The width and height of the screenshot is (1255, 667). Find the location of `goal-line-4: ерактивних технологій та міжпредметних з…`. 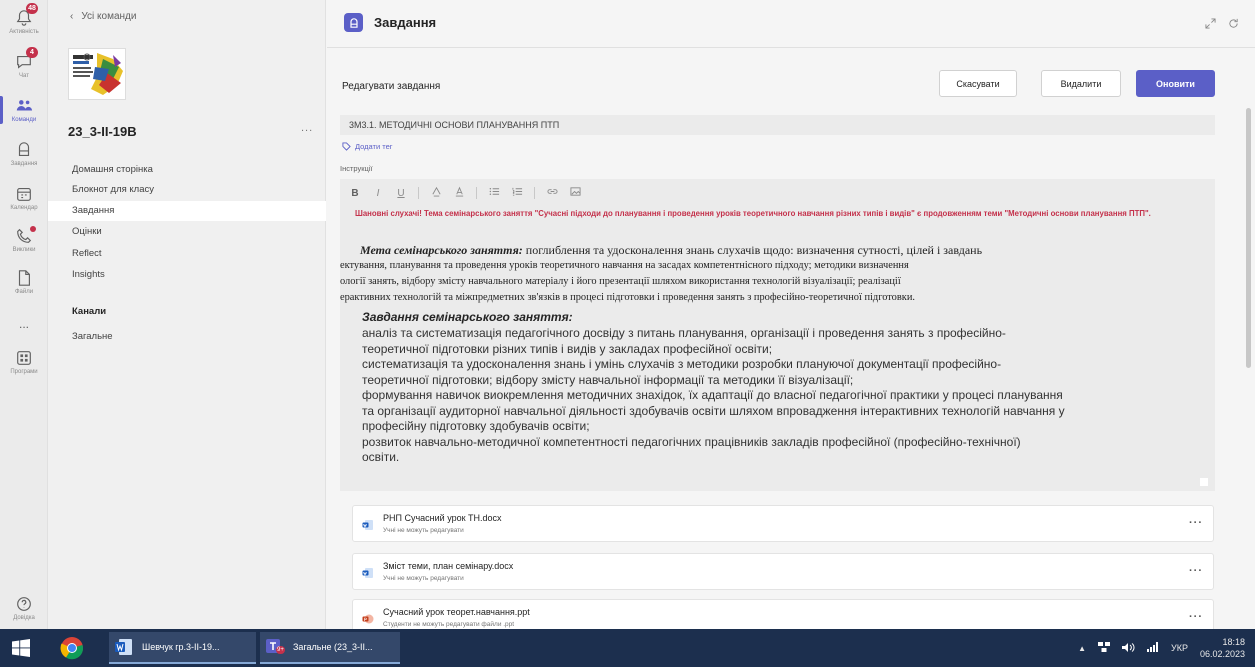

goal-line-4: ерактивних технологій та міжпредметних з… is located at coordinates (627, 297).